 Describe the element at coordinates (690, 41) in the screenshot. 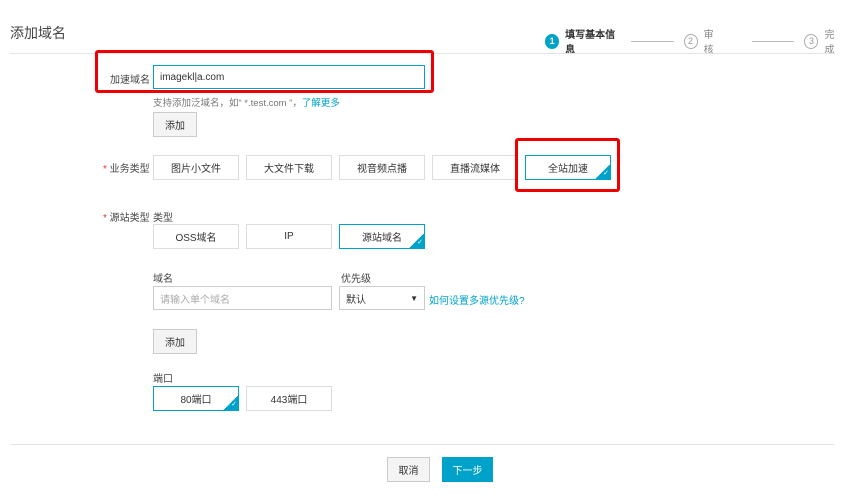

I see `step-number: 2` at that location.